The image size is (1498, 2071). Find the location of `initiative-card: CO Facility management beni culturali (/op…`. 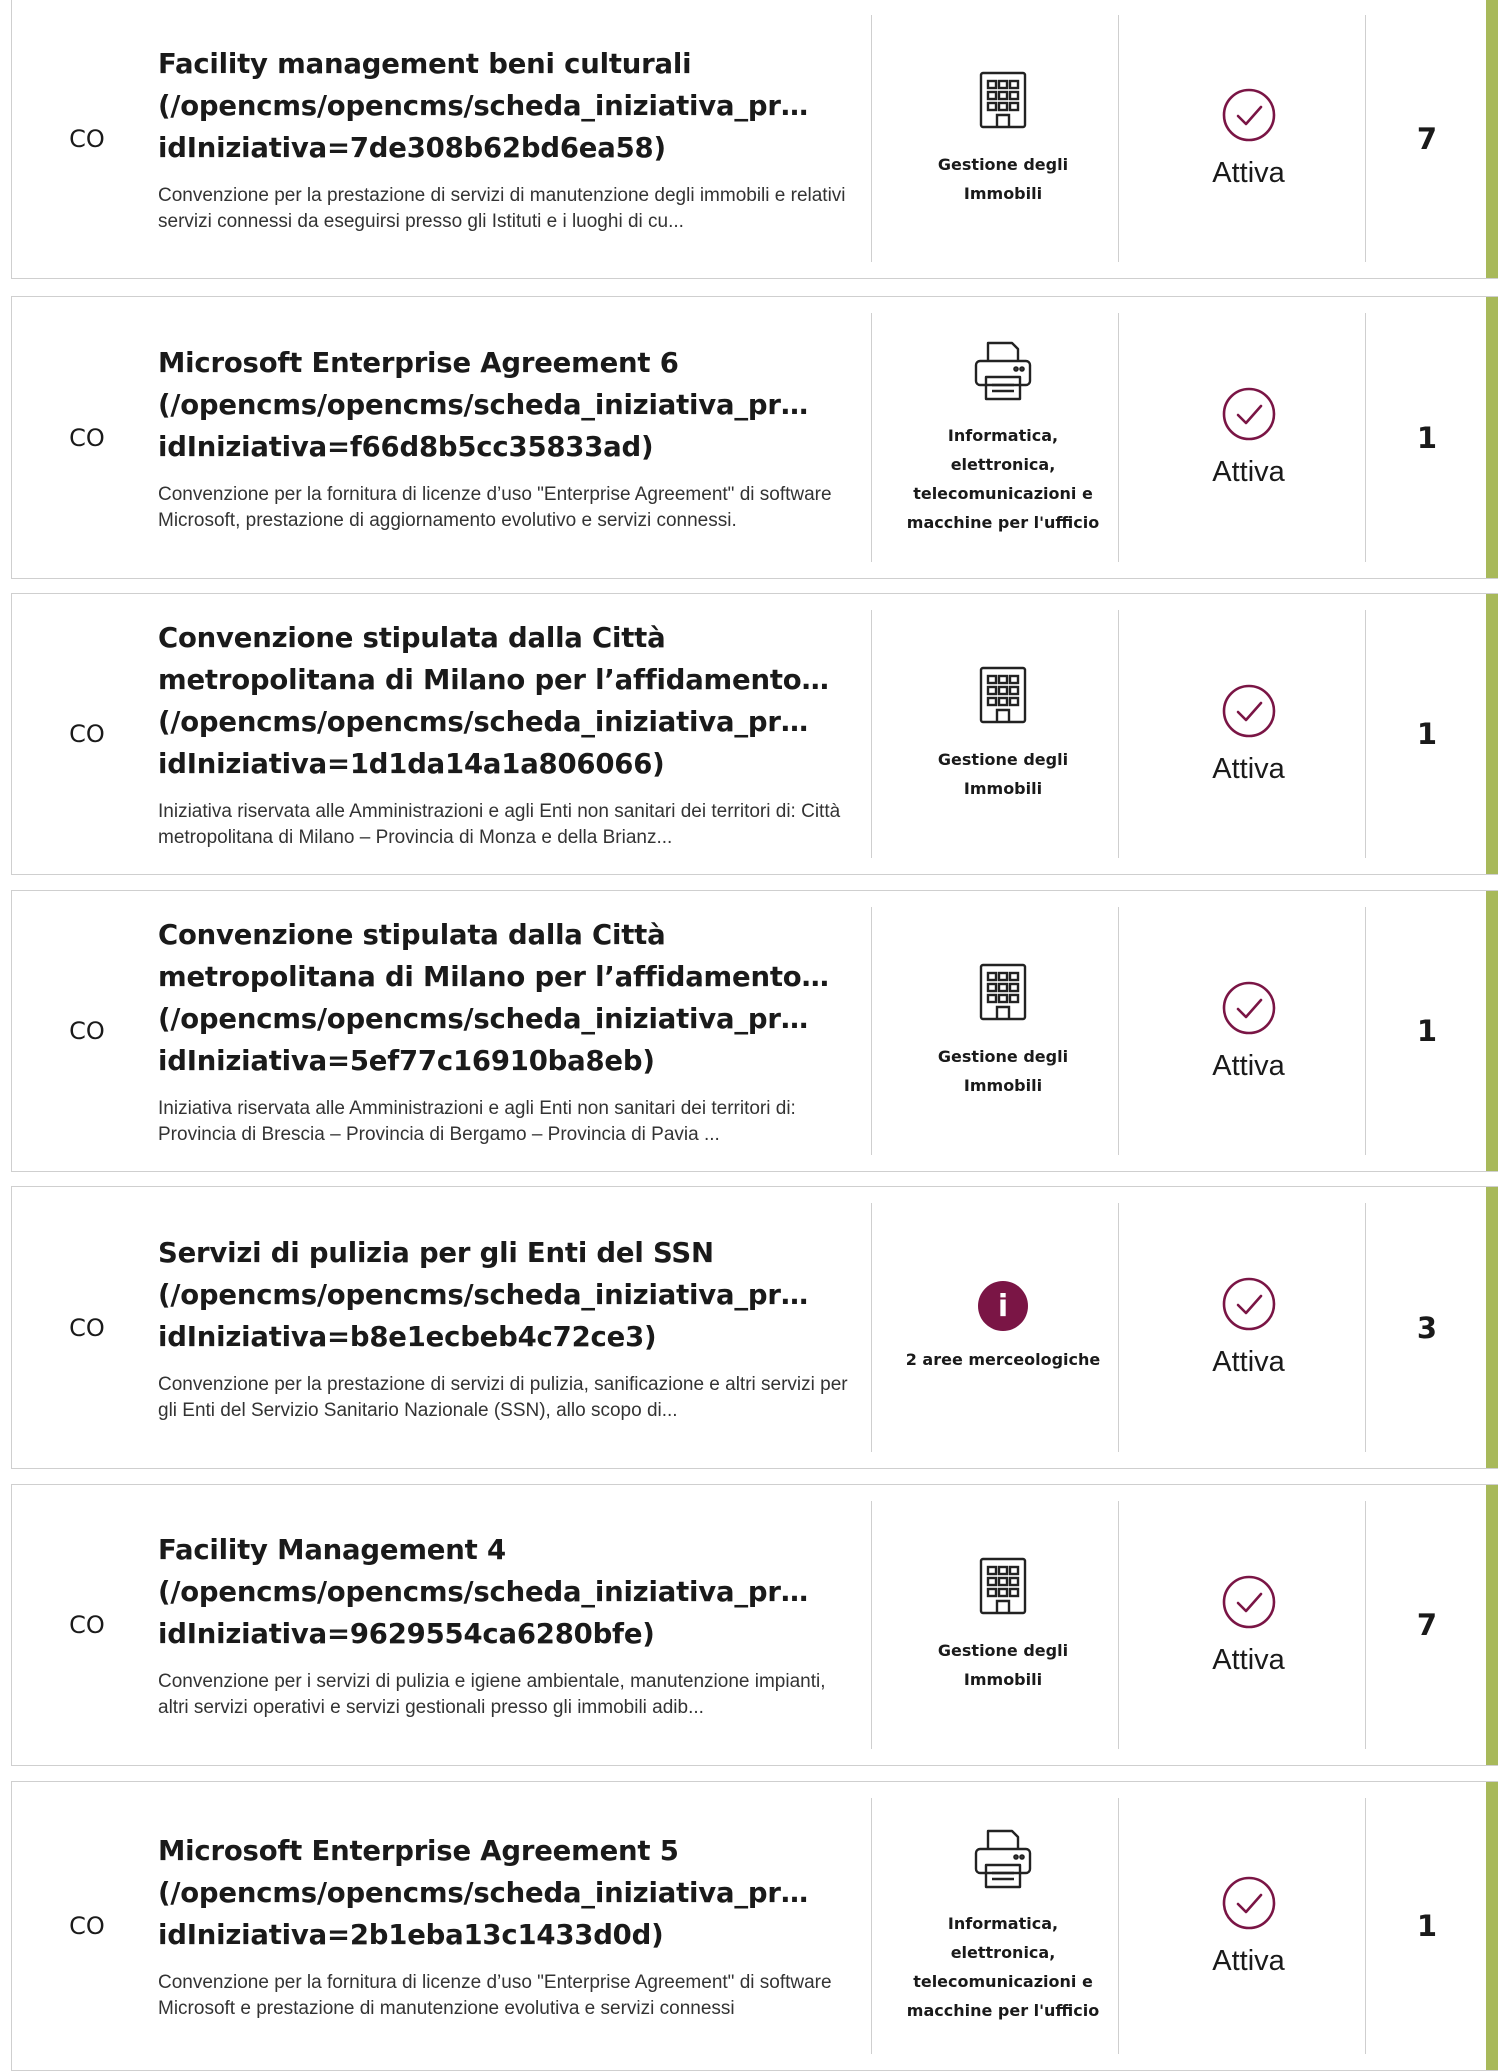

initiative-card: CO Facility management beni culturali (/op… is located at coordinates (754, 139).